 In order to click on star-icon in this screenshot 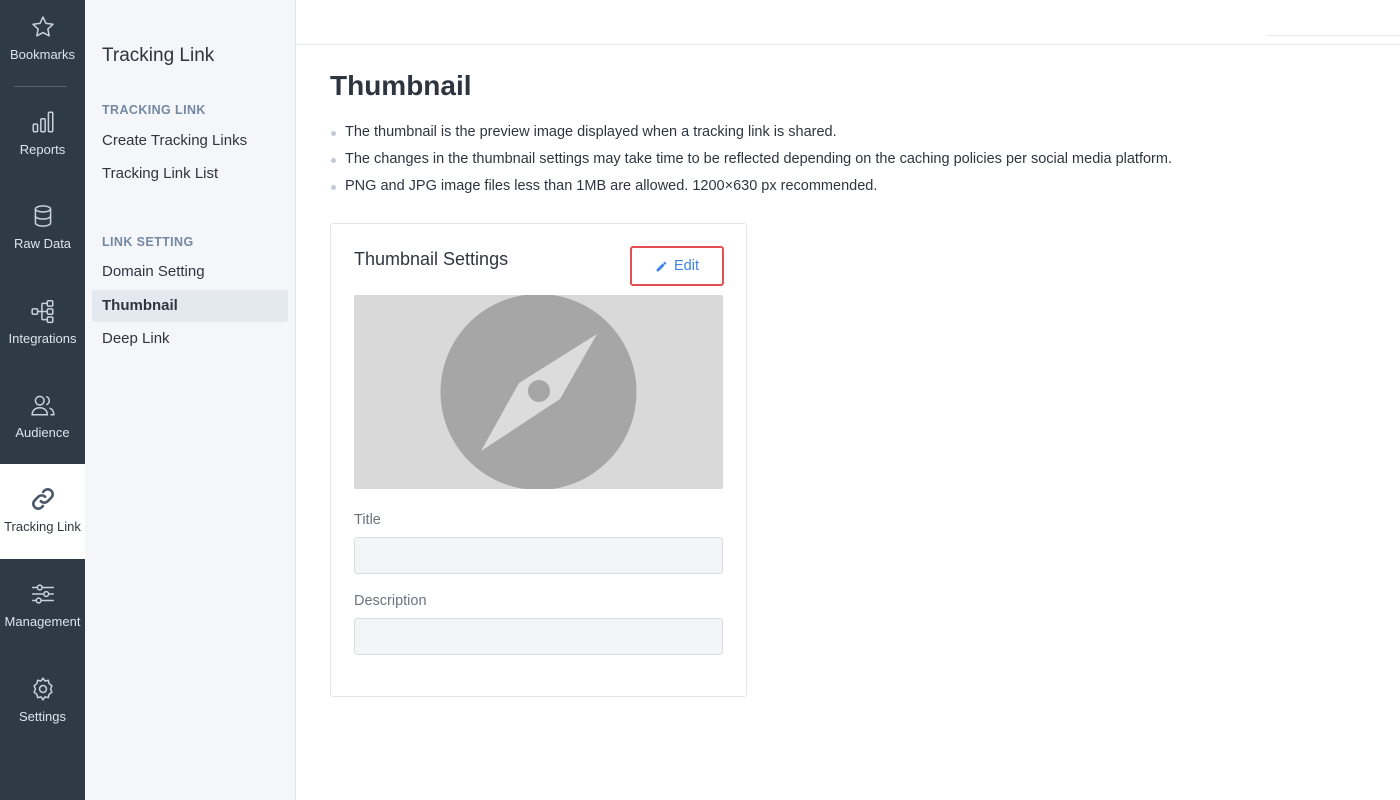, I will do `click(42, 26)`.